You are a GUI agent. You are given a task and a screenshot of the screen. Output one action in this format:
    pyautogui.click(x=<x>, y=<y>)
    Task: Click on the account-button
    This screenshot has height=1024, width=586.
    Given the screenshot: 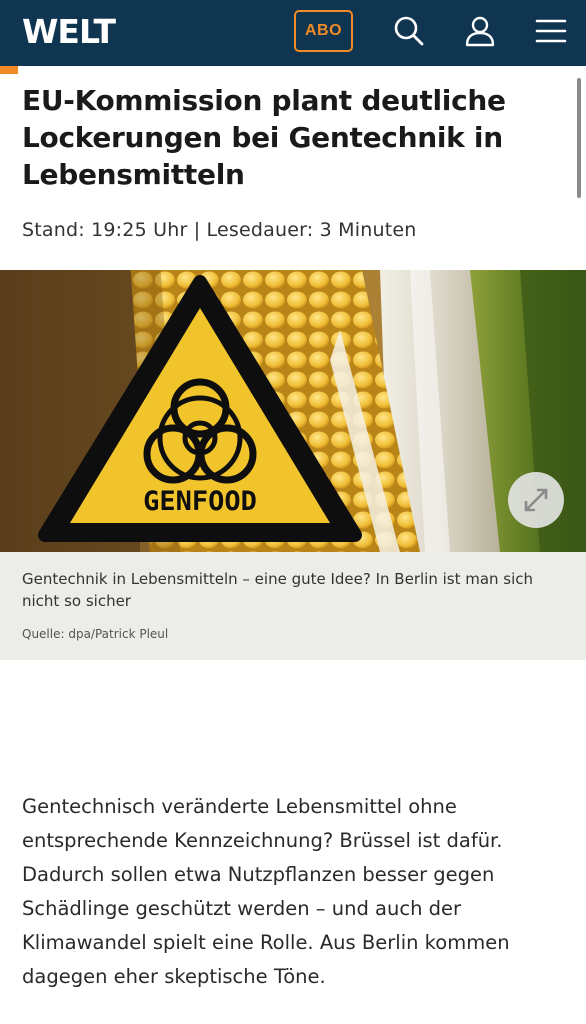 What is the action you would take?
    pyautogui.click(x=480, y=31)
    